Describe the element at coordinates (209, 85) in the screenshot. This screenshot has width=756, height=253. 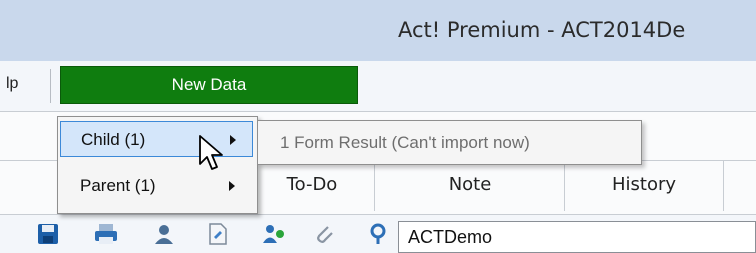
I see `new-data-button: New Data` at that location.